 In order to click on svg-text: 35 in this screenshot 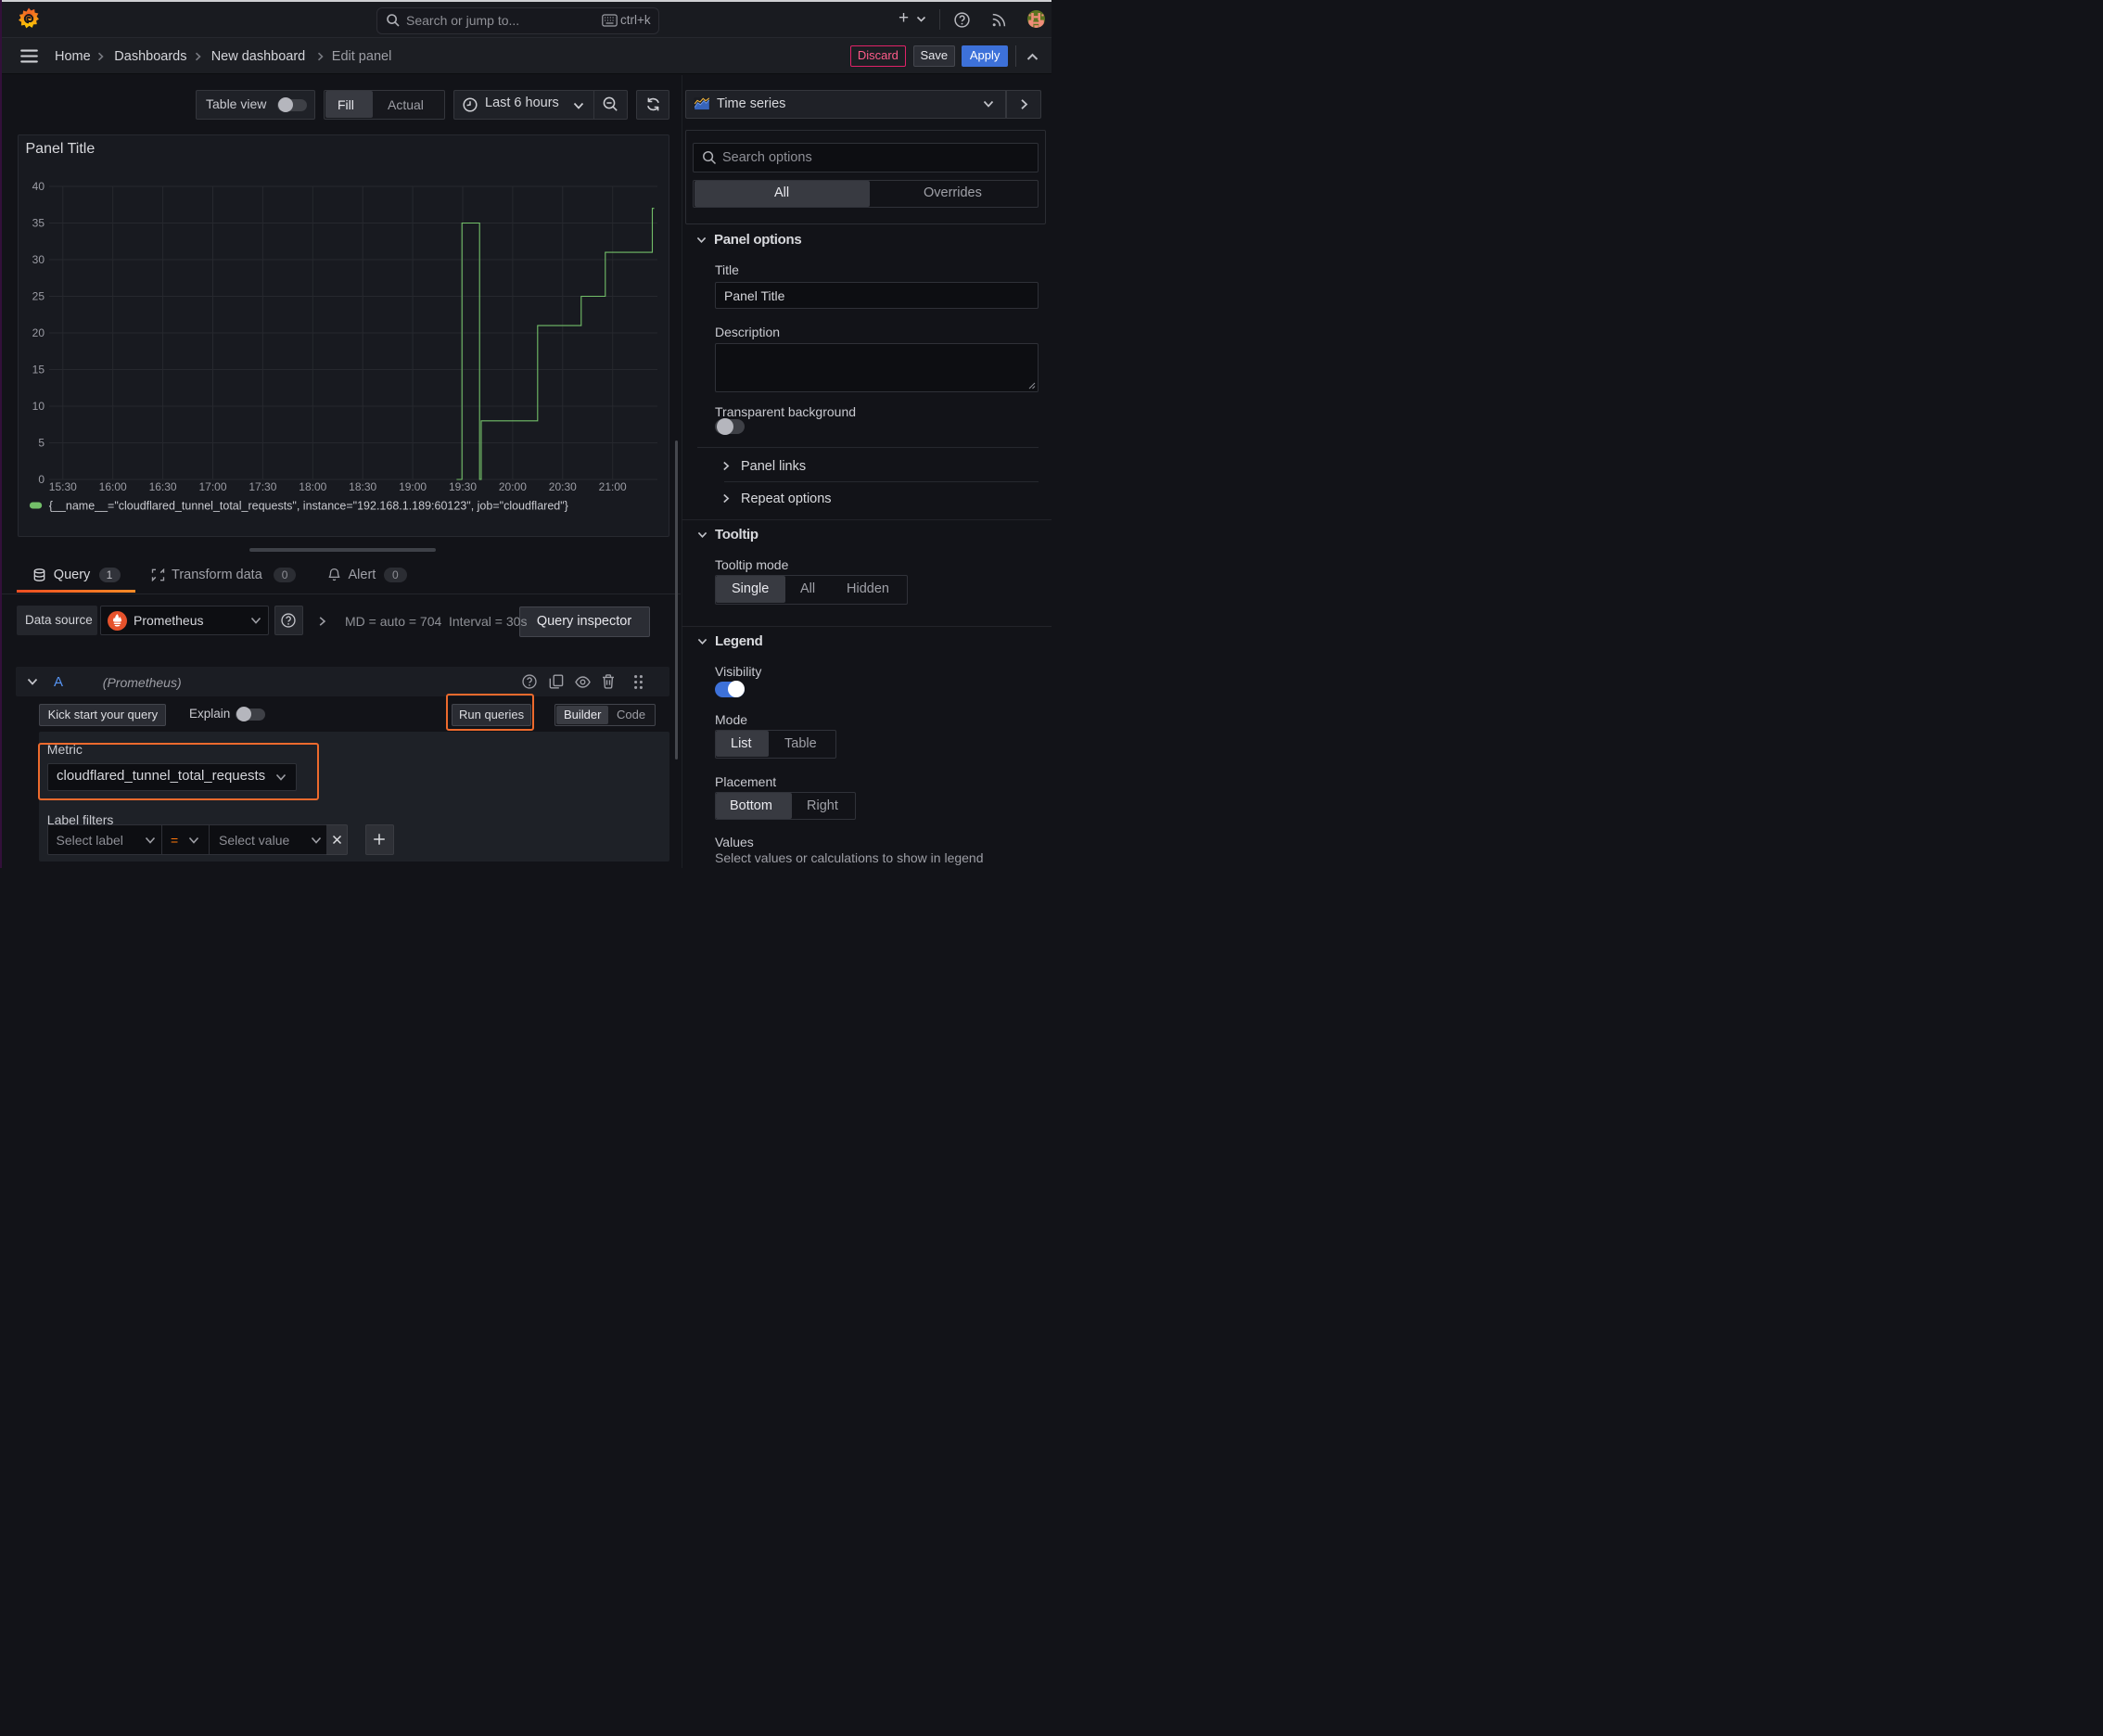, I will do `click(38, 223)`.